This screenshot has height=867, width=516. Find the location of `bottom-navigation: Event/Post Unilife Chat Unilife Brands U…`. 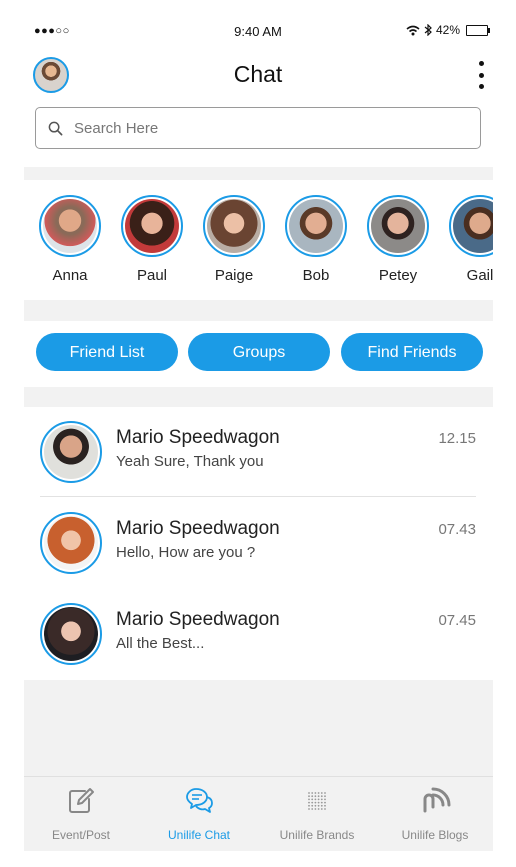

bottom-navigation: Event/Post Unilife Chat Unilife Brands U… is located at coordinates (258, 813).